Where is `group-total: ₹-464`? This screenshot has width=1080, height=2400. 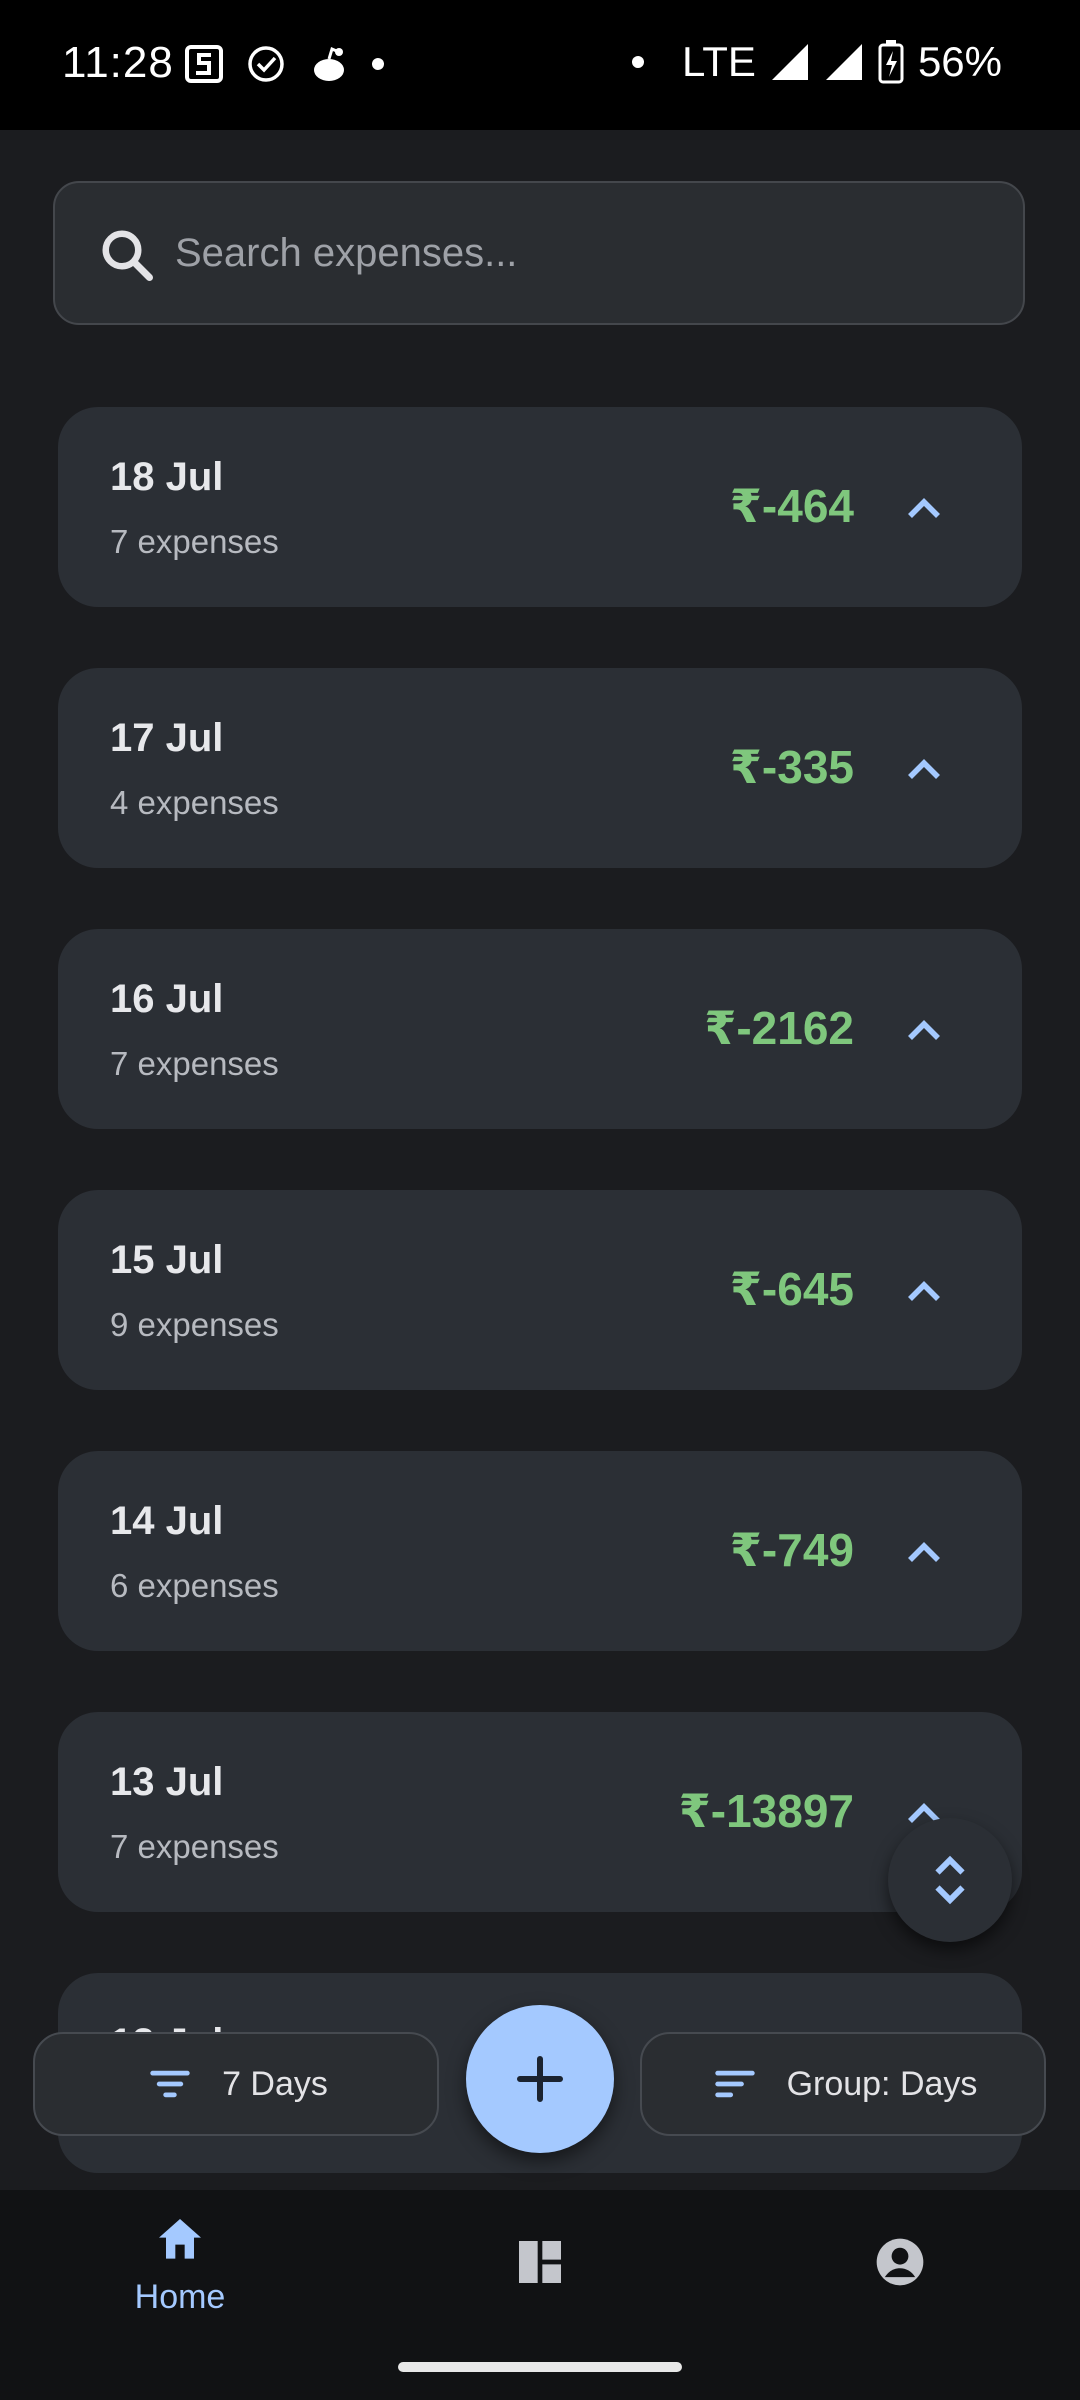
group-total: ₹-464 is located at coordinates (791, 506).